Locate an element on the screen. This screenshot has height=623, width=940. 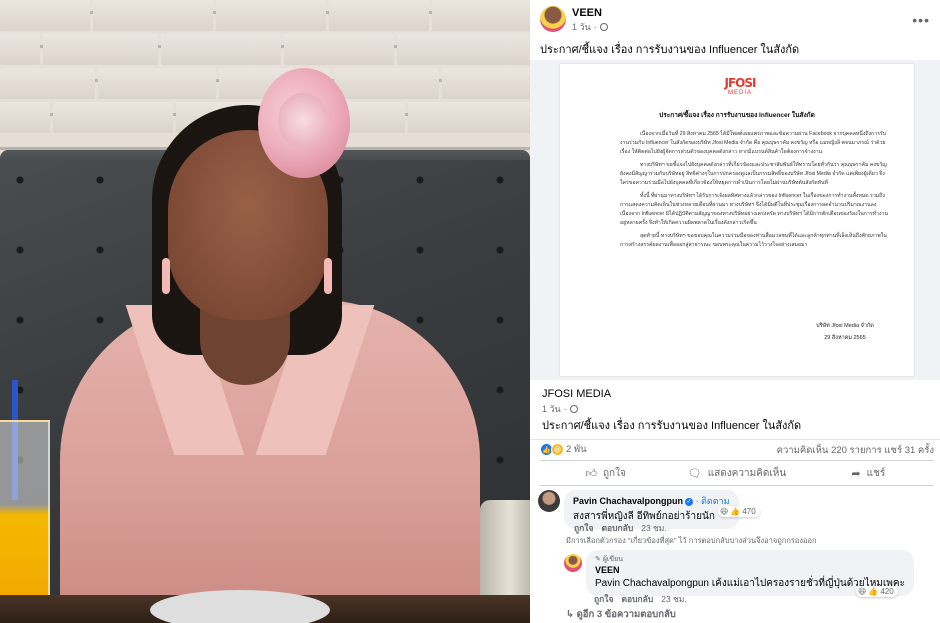
reaction-count: 2 พัน is located at coordinates (576, 449).